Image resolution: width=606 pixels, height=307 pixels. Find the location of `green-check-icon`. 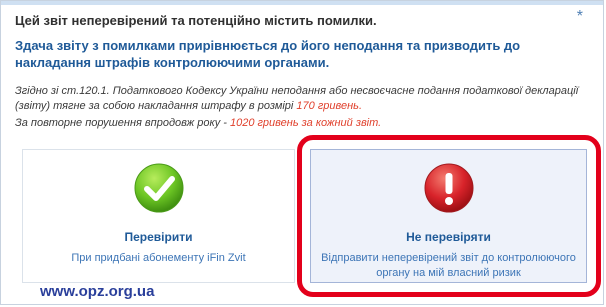

green-check-icon is located at coordinates (159, 188).